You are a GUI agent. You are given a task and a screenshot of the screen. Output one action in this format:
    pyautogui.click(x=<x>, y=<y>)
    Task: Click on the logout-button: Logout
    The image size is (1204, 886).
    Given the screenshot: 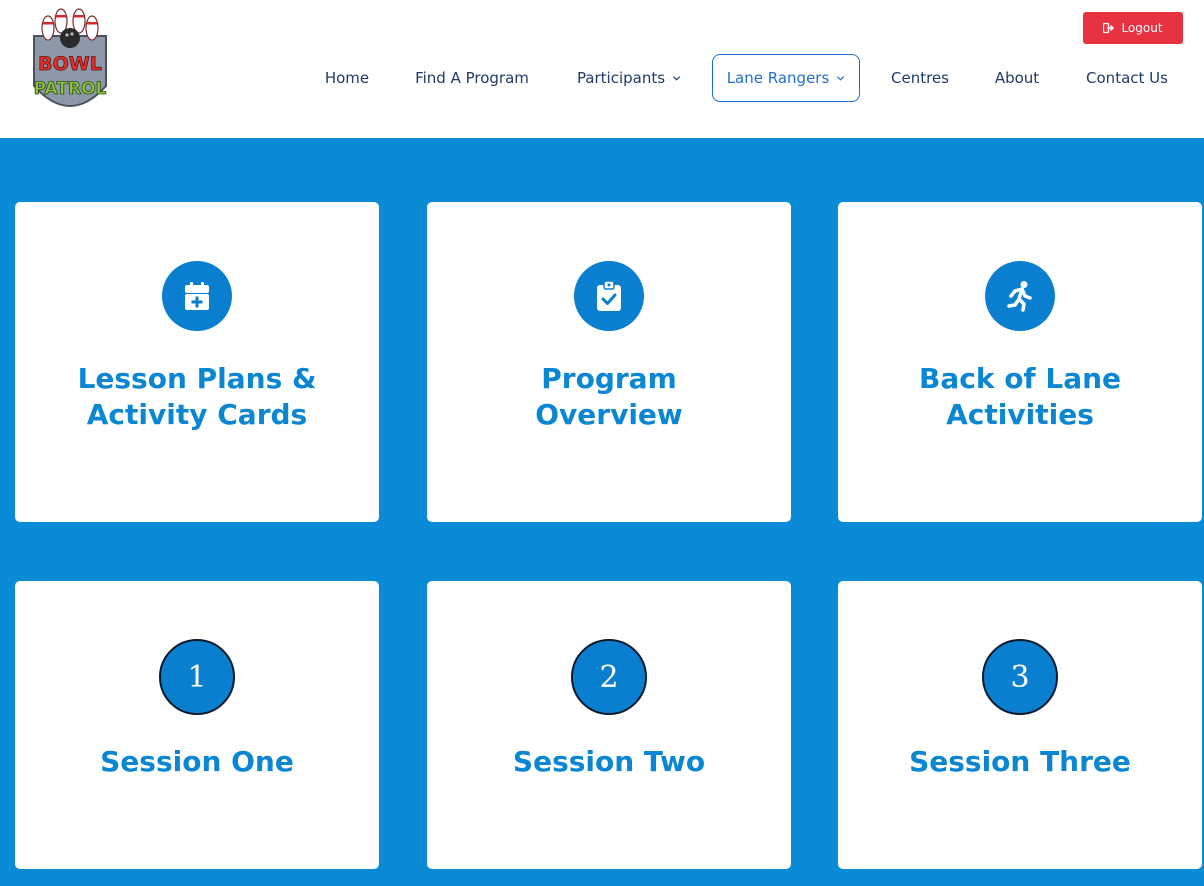 What is the action you would take?
    pyautogui.click(x=1133, y=28)
    